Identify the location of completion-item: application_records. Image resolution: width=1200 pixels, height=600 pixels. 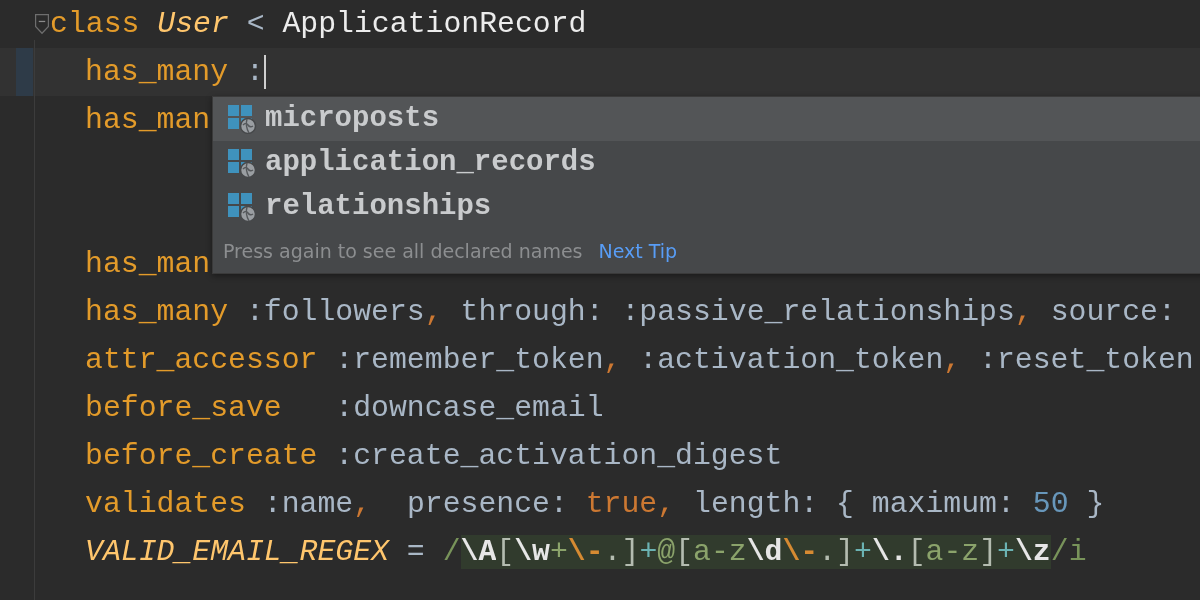
(706, 163).